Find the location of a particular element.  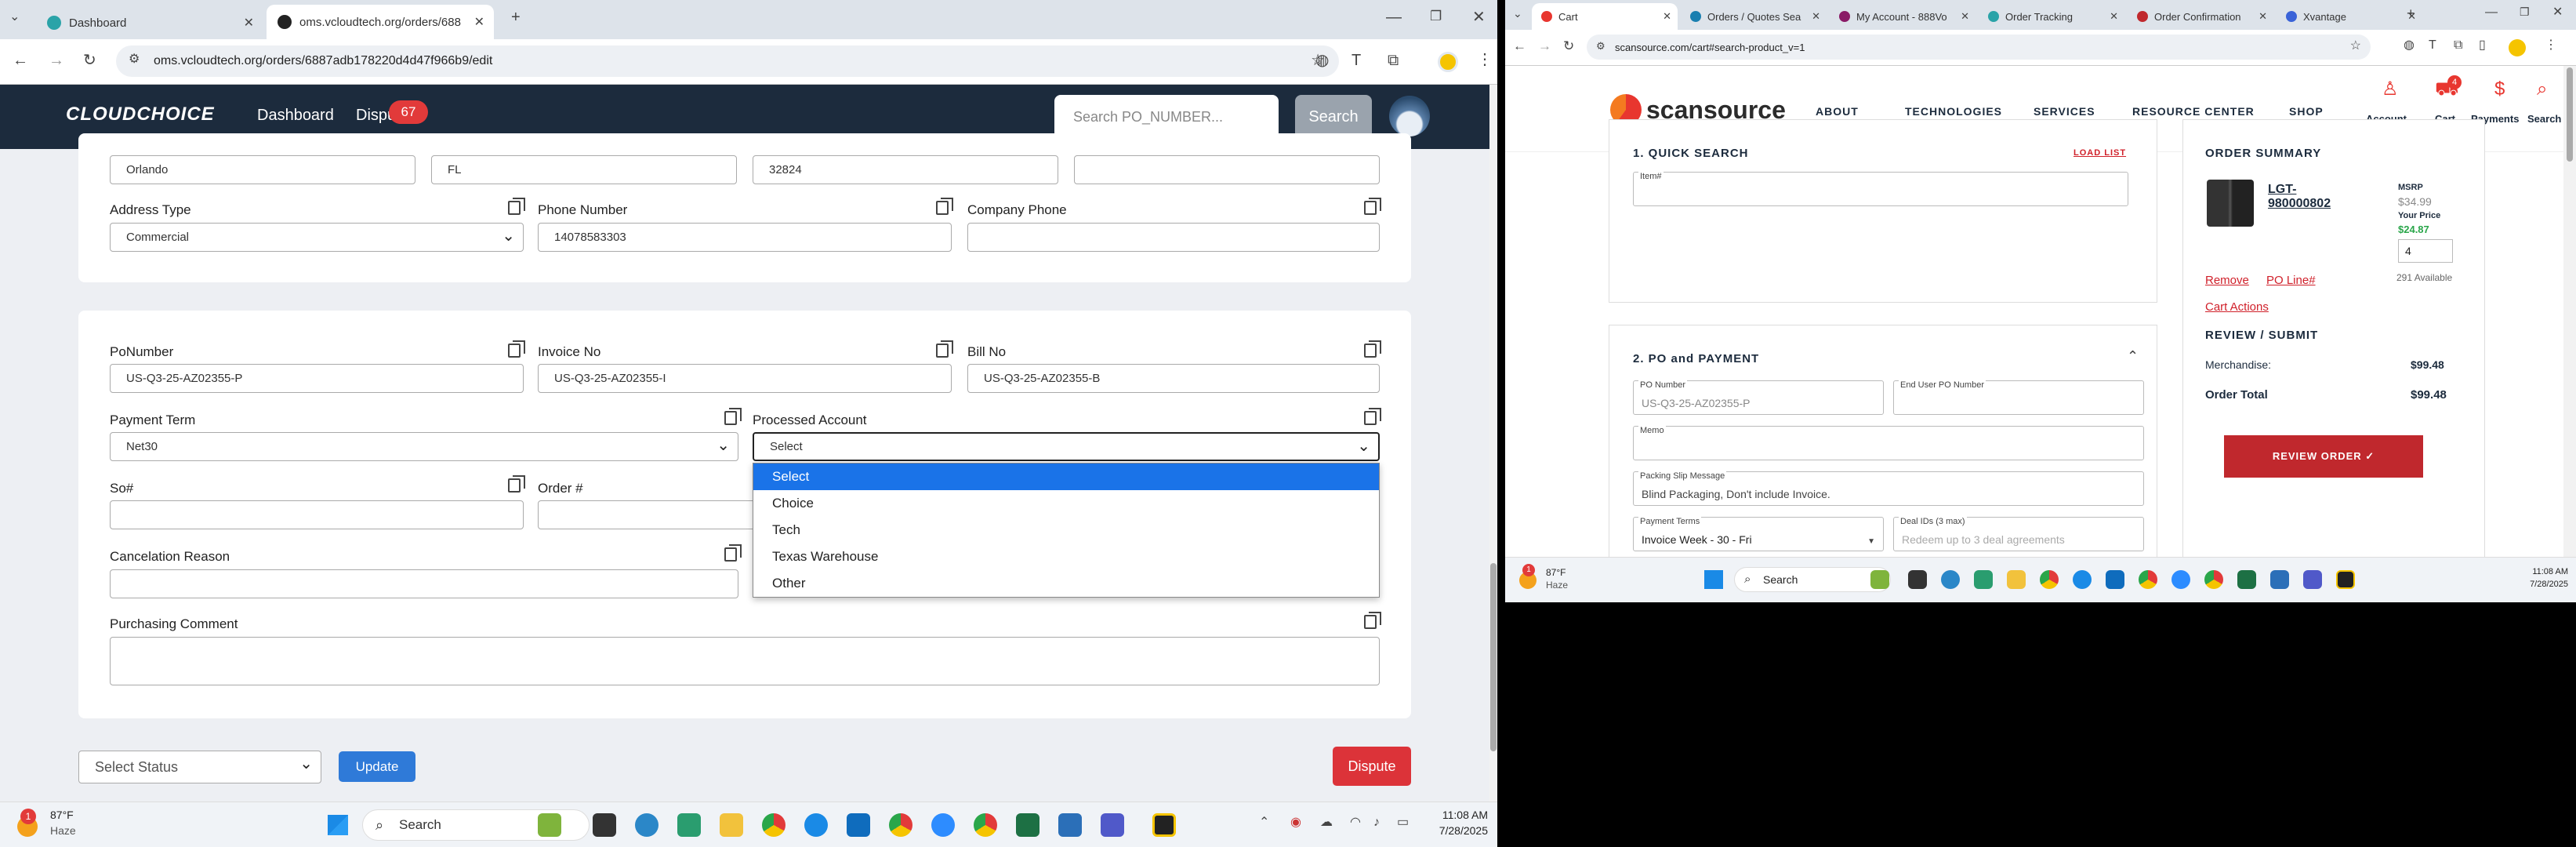

search-icon: ⌕ is located at coordinates (2542, 89).